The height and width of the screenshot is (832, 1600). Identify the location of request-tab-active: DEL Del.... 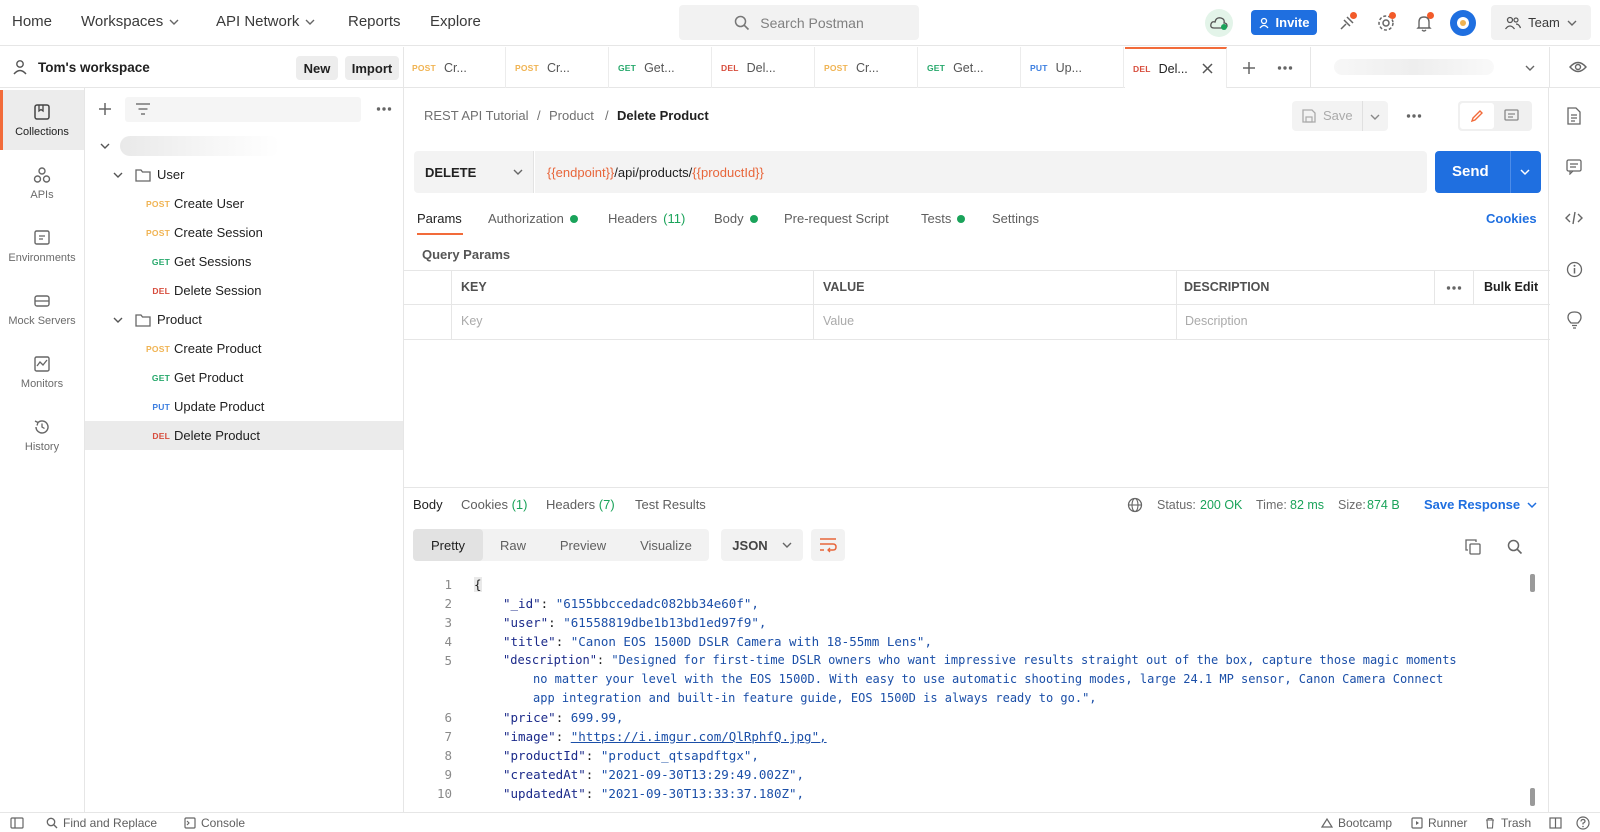
(1176, 67).